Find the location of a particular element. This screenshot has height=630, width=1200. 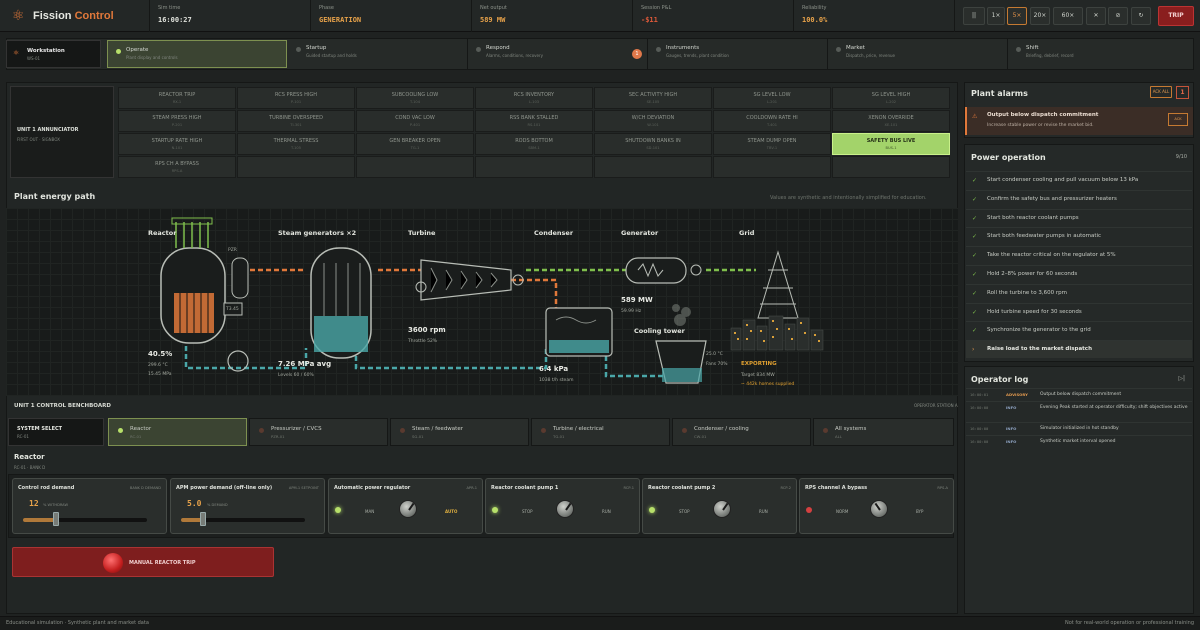

annunciator-tile: COND VAC LOW P-401 is located at coordinates (415, 121).